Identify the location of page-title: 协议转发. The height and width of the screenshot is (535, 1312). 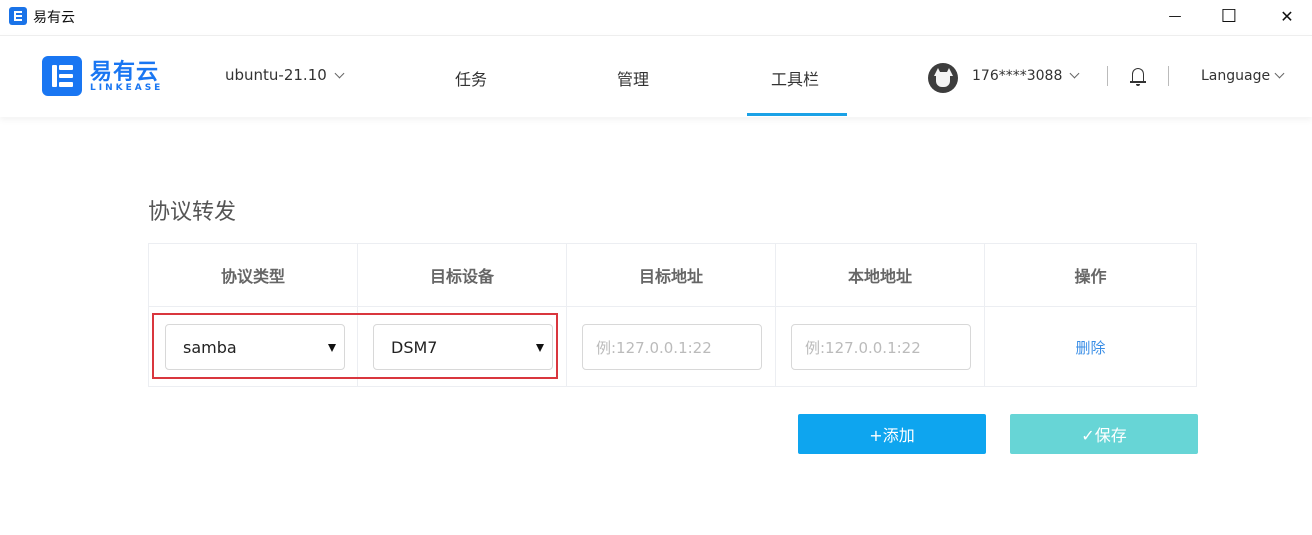
(192, 212).